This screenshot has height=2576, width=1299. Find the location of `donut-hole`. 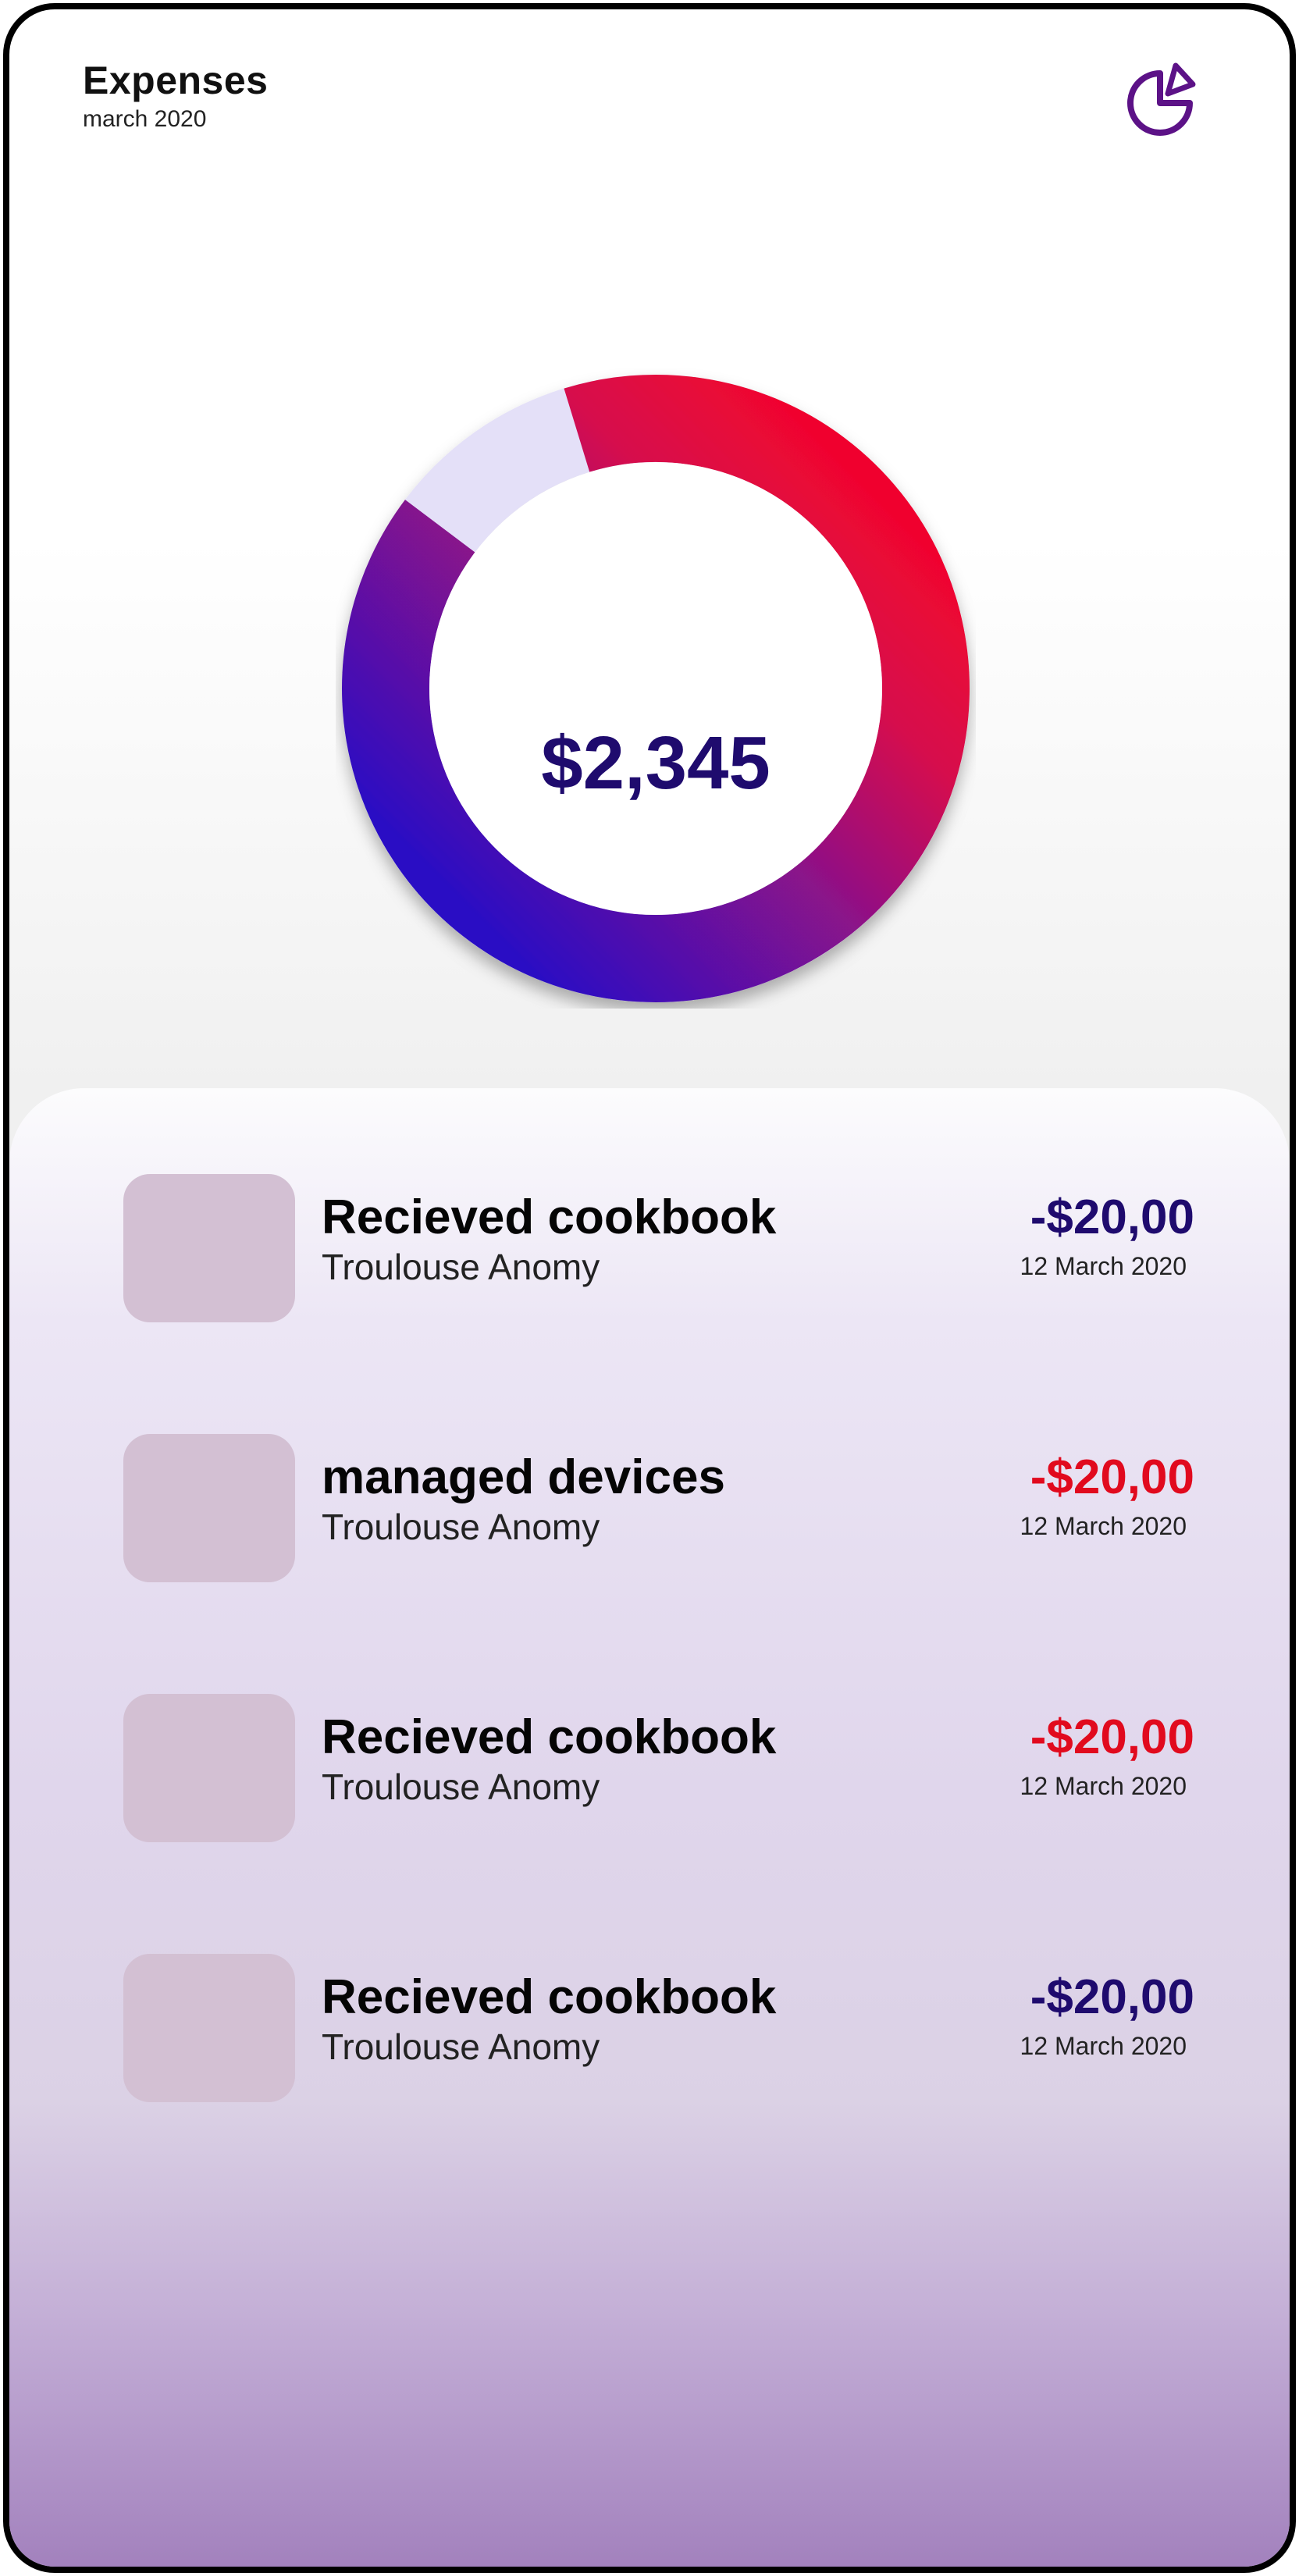

donut-hole is located at coordinates (655, 688).